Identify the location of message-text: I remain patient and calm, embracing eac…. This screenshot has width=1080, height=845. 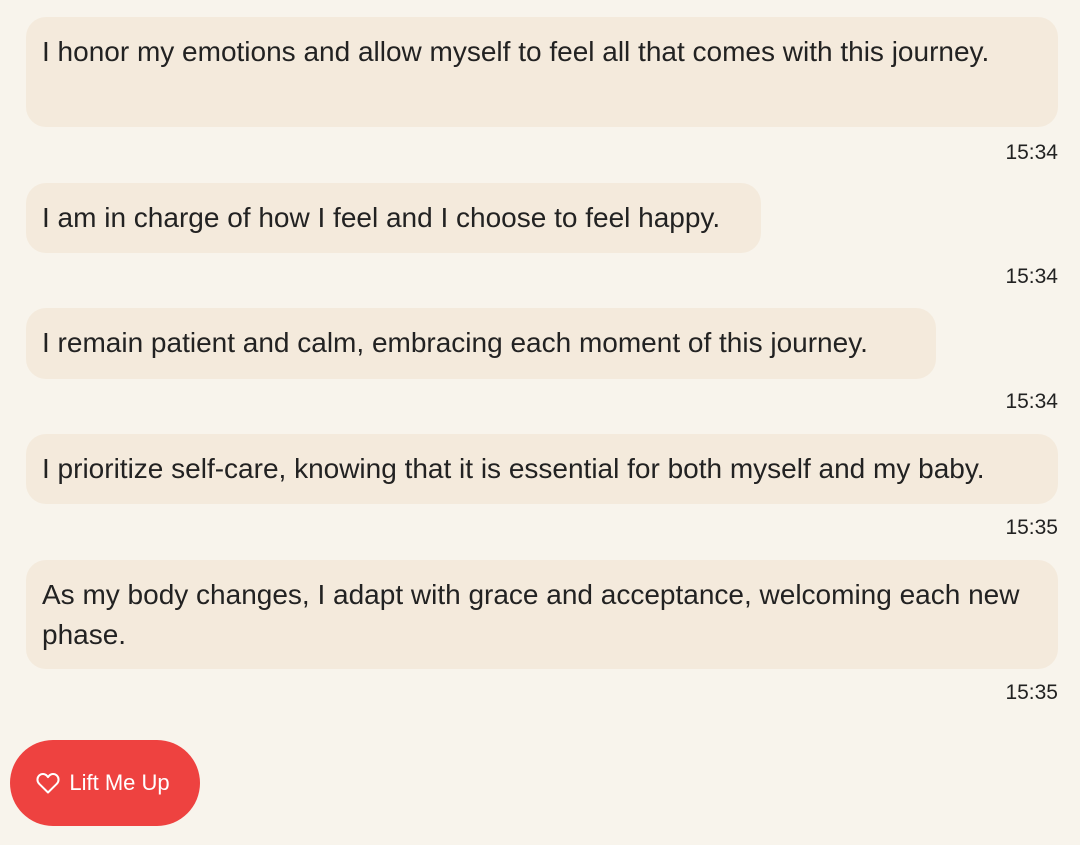
(455, 342).